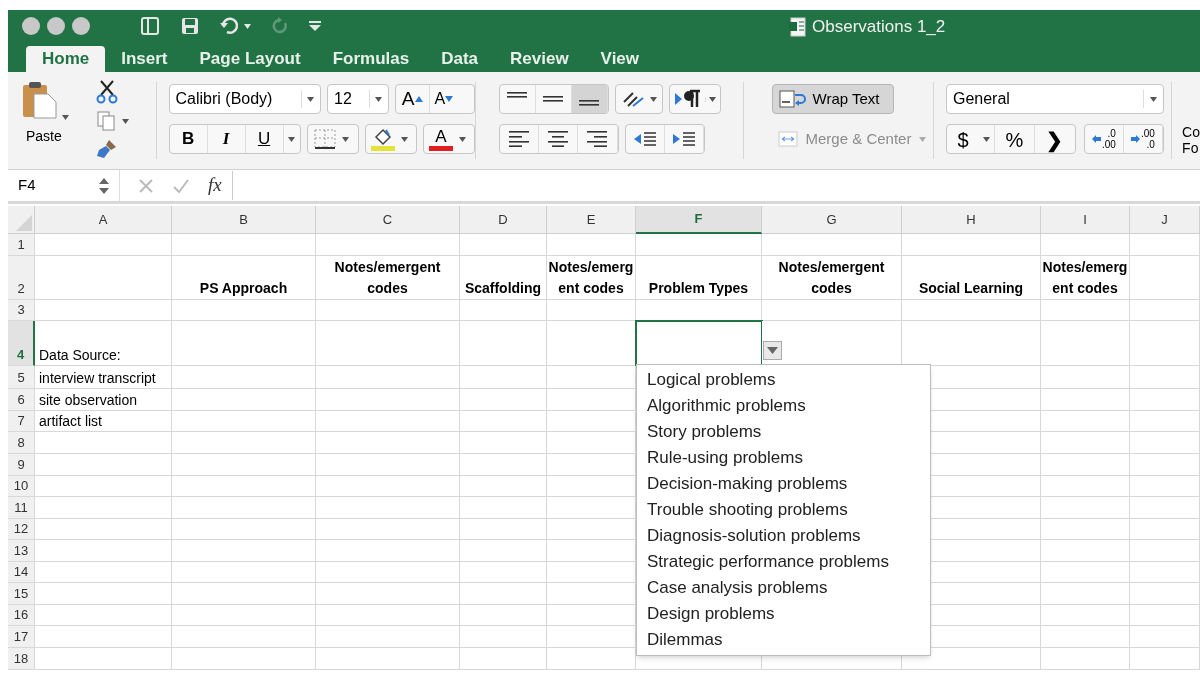 The height and width of the screenshot is (673, 1200). I want to click on undo-icon, so click(230, 26).